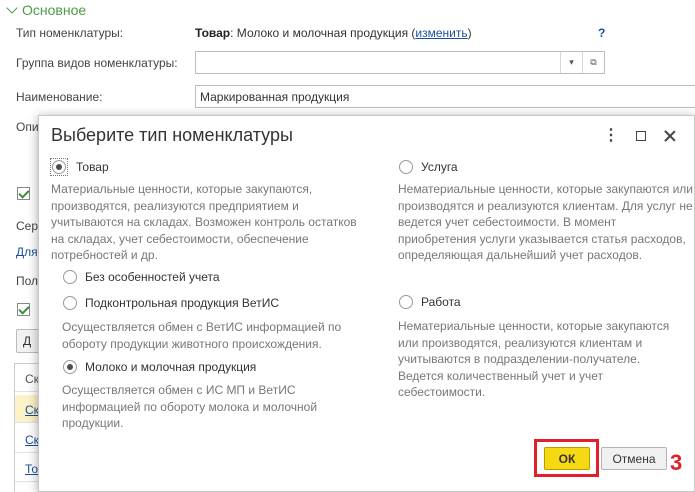 The image size is (695, 492). Describe the element at coordinates (641, 136) in the screenshot. I see `maximize-icon` at that location.